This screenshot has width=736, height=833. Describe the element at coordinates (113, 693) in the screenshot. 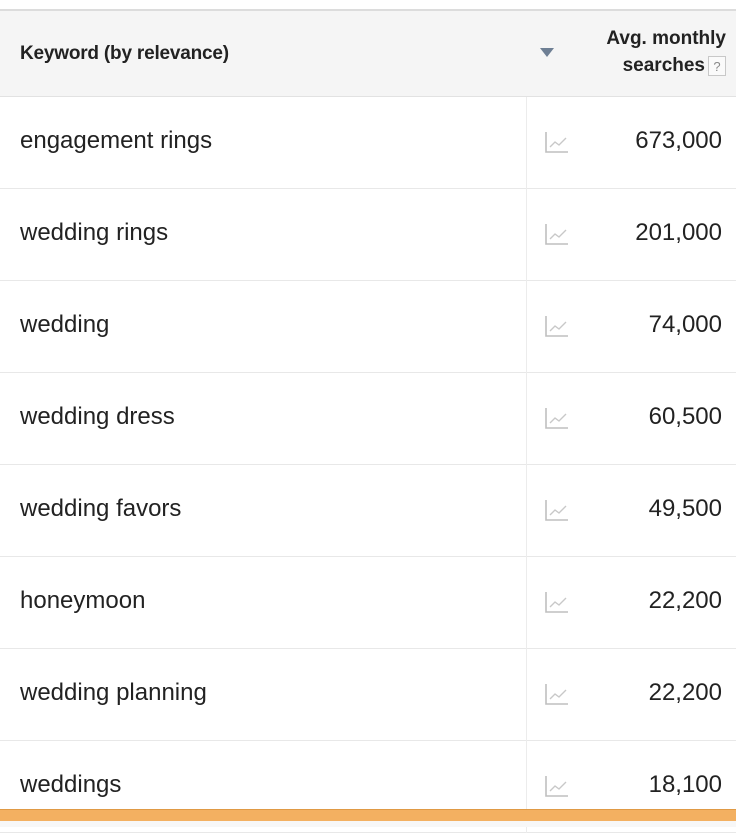

I see `keyword-cell: wedding planning` at that location.